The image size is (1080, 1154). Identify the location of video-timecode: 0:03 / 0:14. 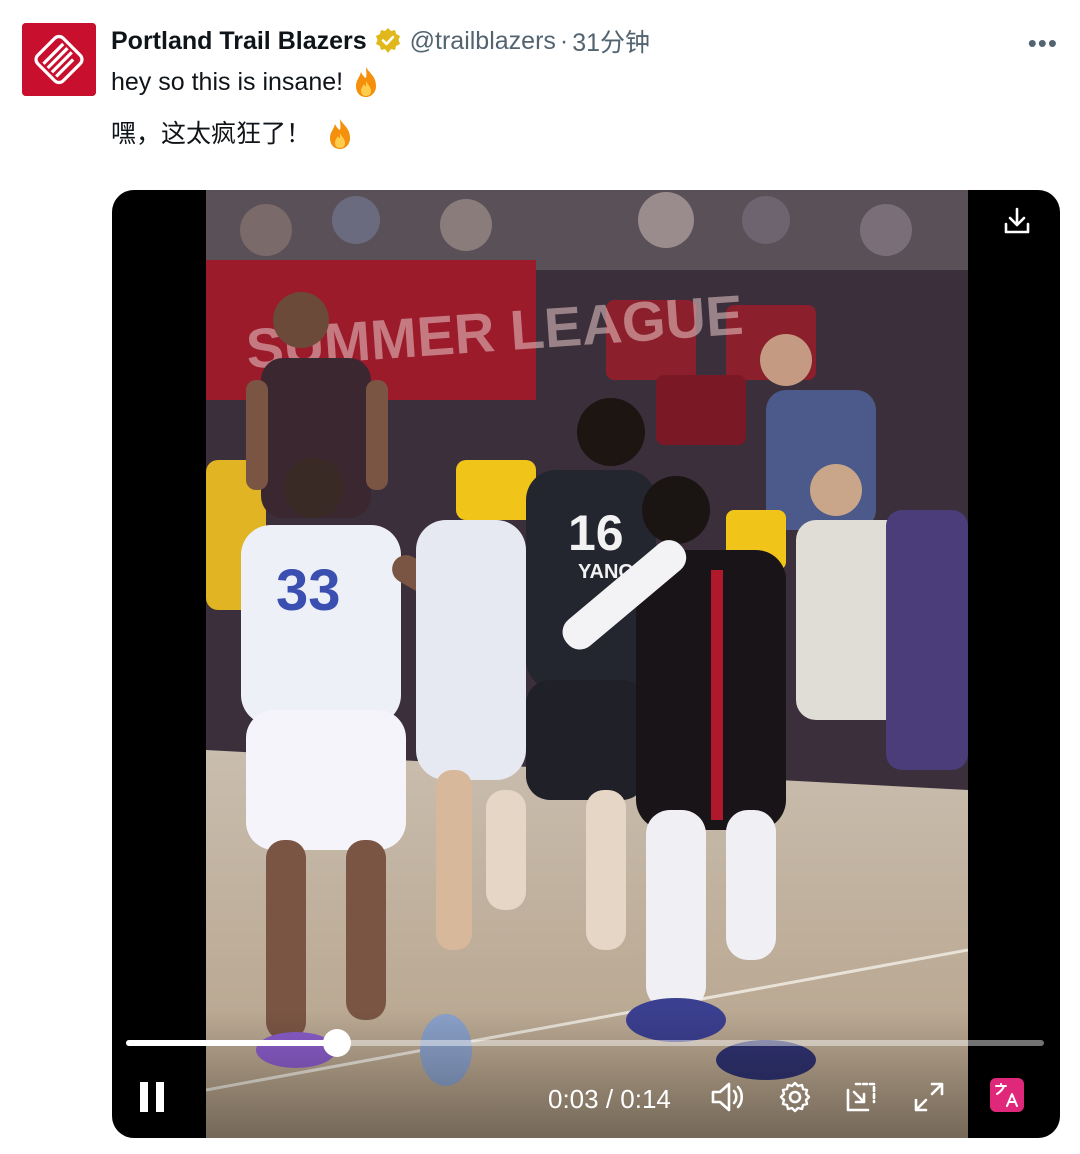
(609, 1099).